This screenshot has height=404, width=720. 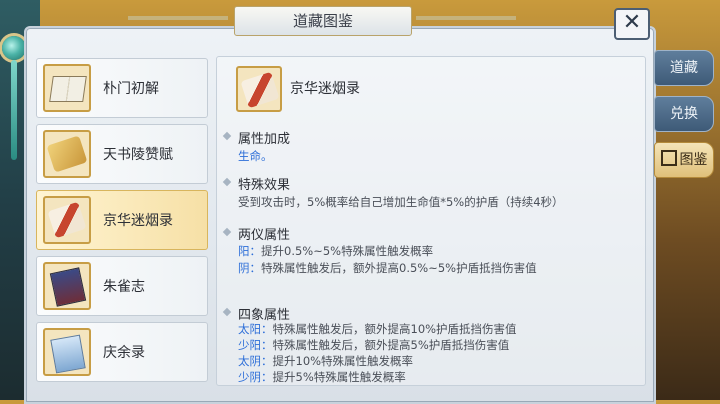 What do you see at coordinates (138, 155) in the screenshot?
I see `list-item-label: 天书陵赞赋` at bounding box center [138, 155].